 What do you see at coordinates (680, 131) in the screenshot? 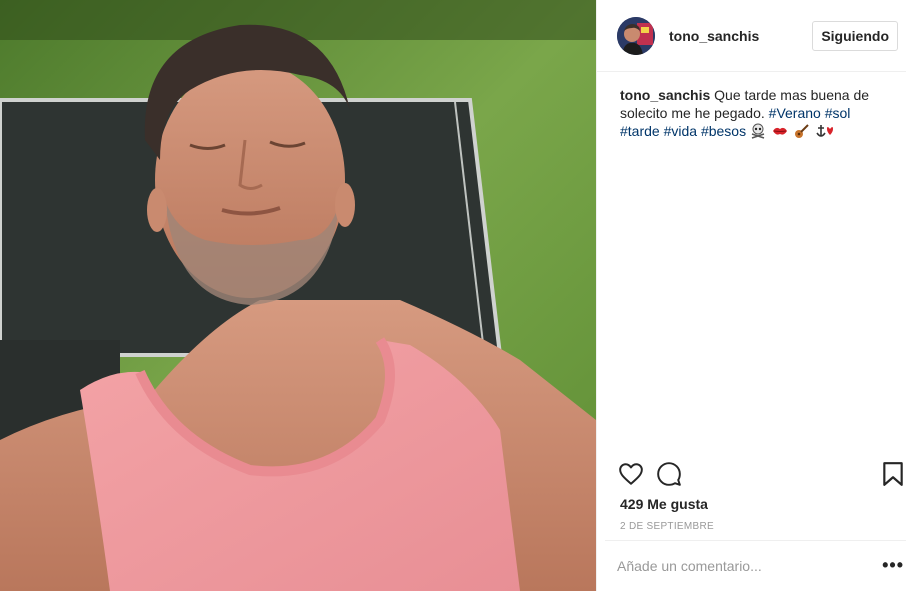
I see `hashtag-vida: #vida` at bounding box center [680, 131].